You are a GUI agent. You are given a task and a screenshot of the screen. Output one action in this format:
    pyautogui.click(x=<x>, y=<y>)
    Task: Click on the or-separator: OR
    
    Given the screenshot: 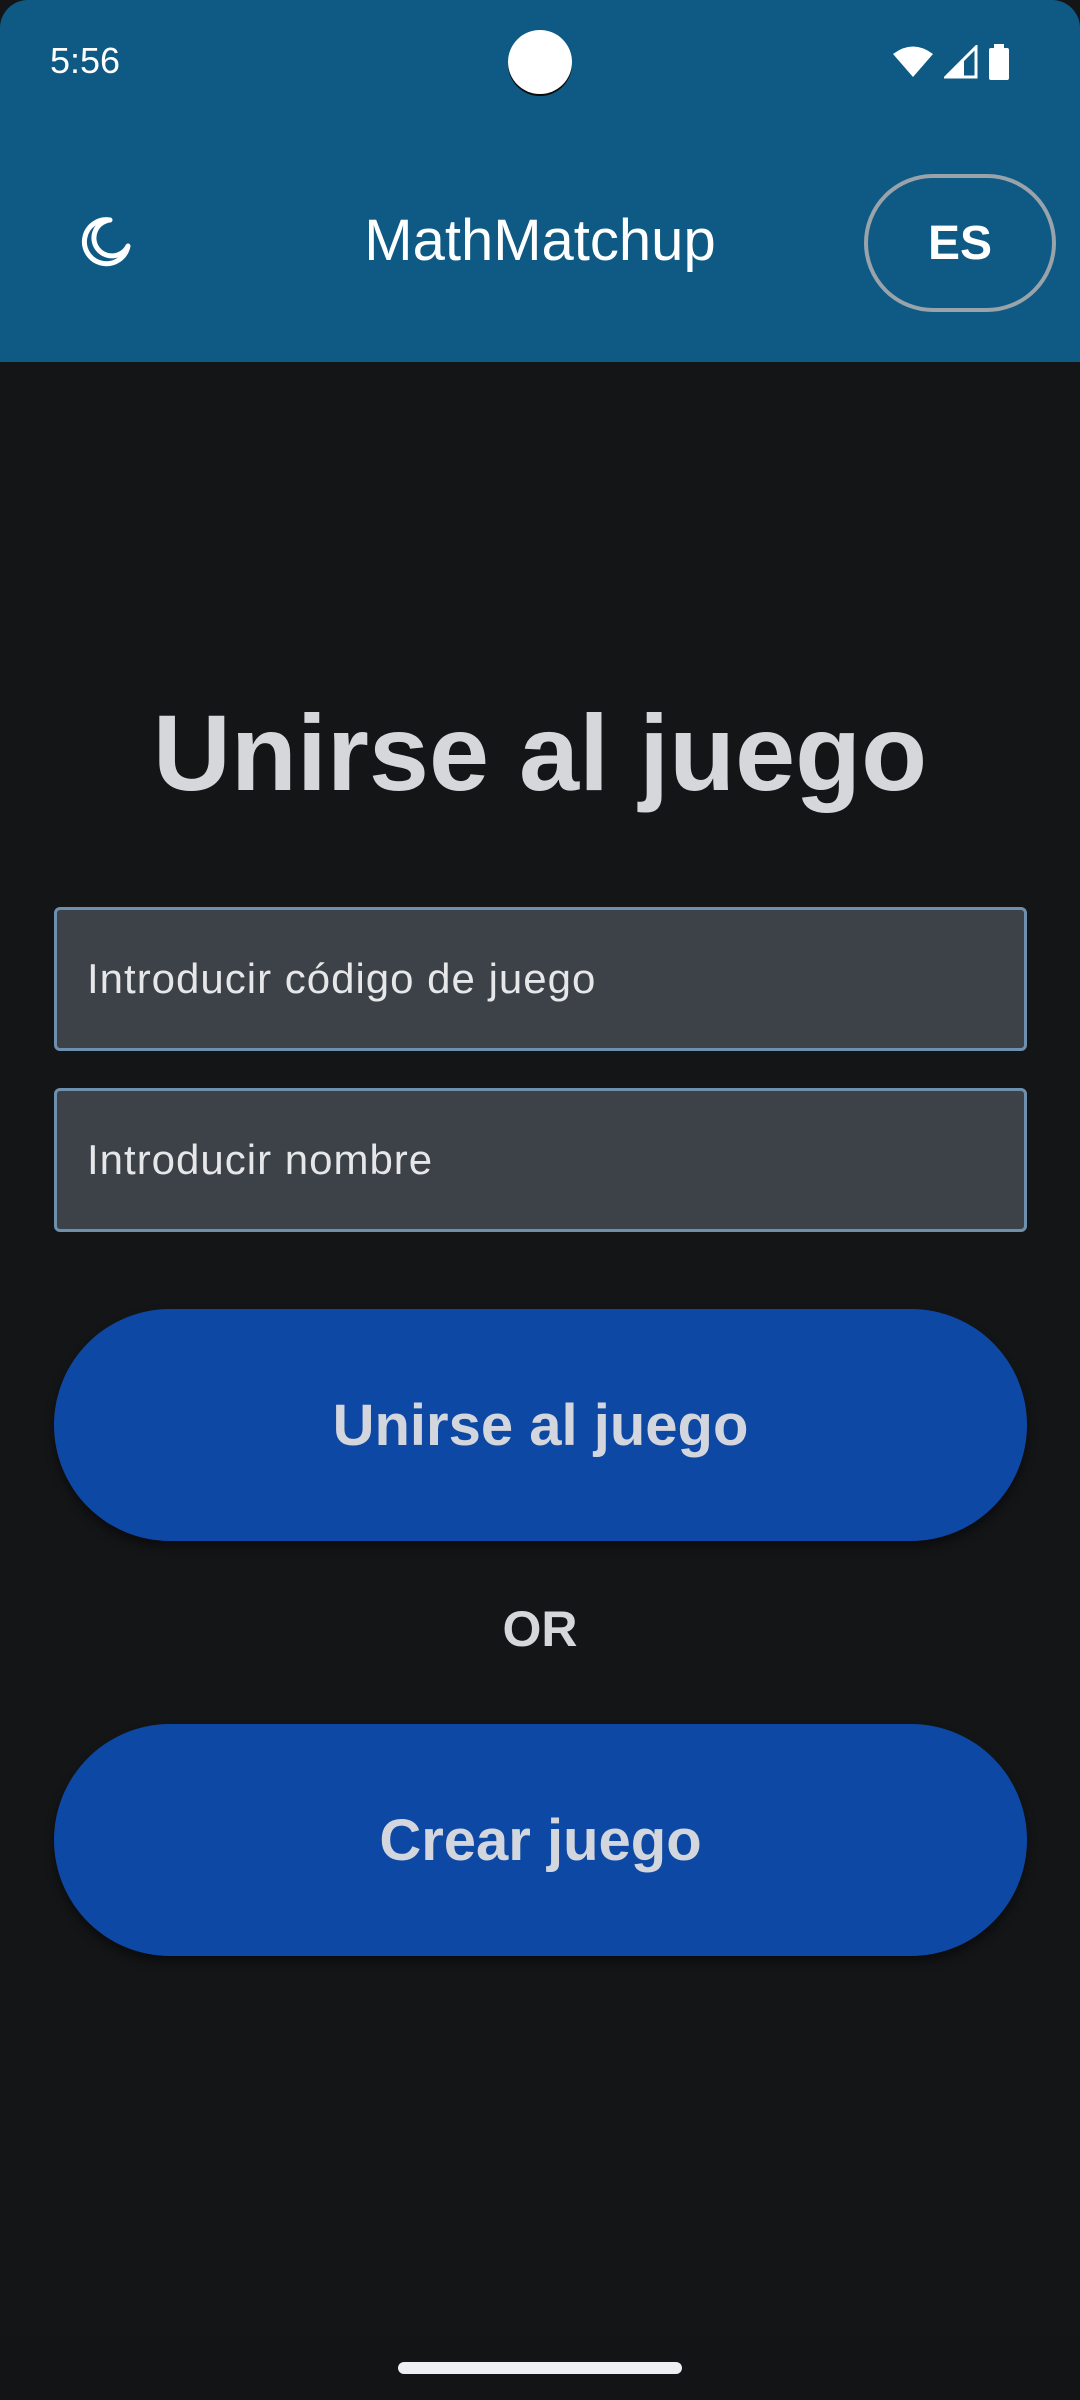 What is the action you would take?
    pyautogui.click(x=540, y=1629)
    